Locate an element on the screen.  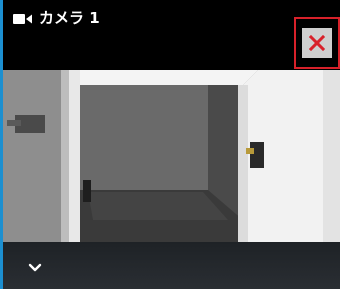
video-camera-icon is located at coordinates (22, 19).